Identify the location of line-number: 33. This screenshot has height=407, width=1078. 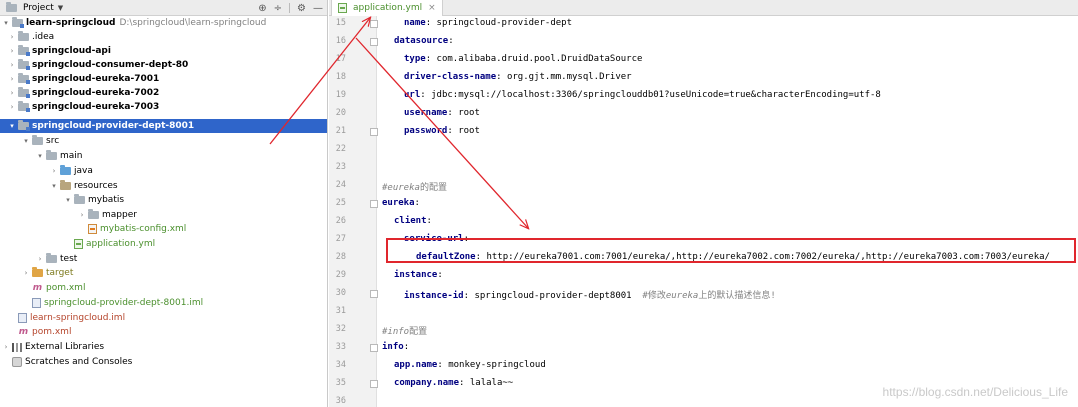
(340, 347).